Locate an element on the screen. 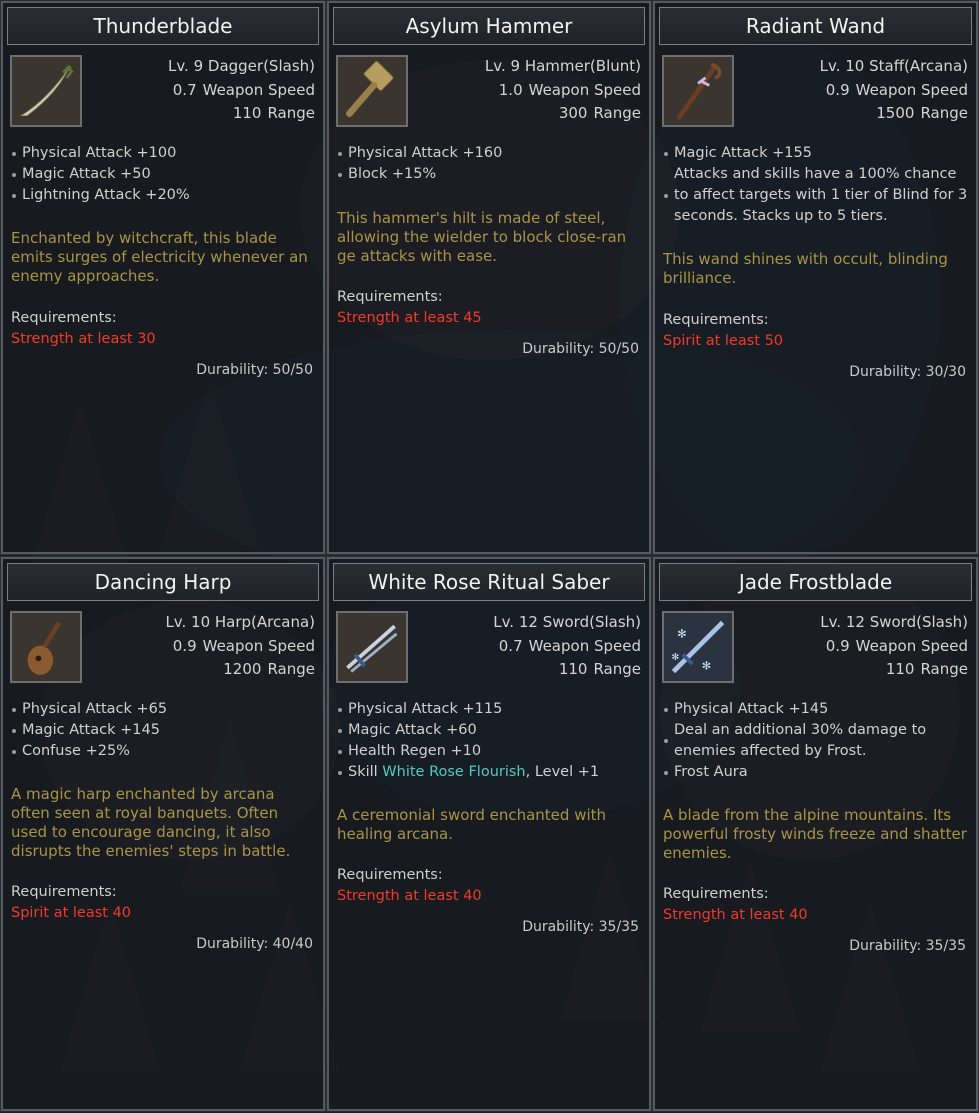 This screenshot has width=979, height=1113. durability: Durability: 40/40 is located at coordinates (254, 944).